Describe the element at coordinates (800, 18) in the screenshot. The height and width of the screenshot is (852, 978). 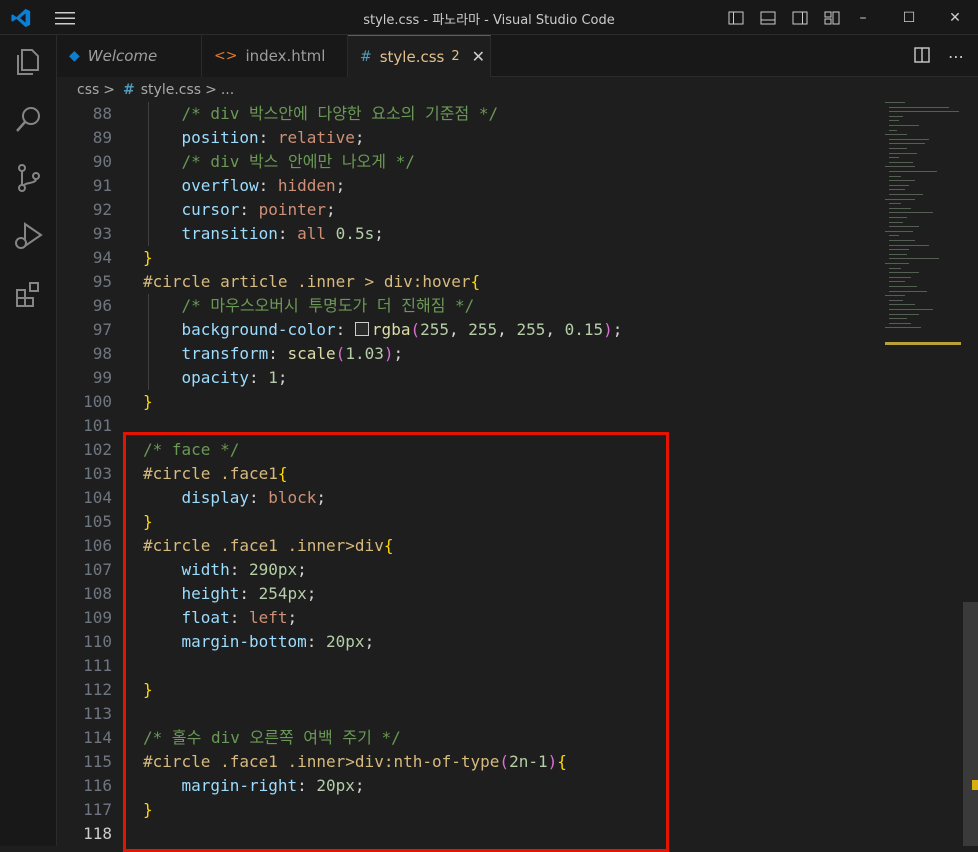
I see `toggle-secondary-sidebar-icon` at that location.